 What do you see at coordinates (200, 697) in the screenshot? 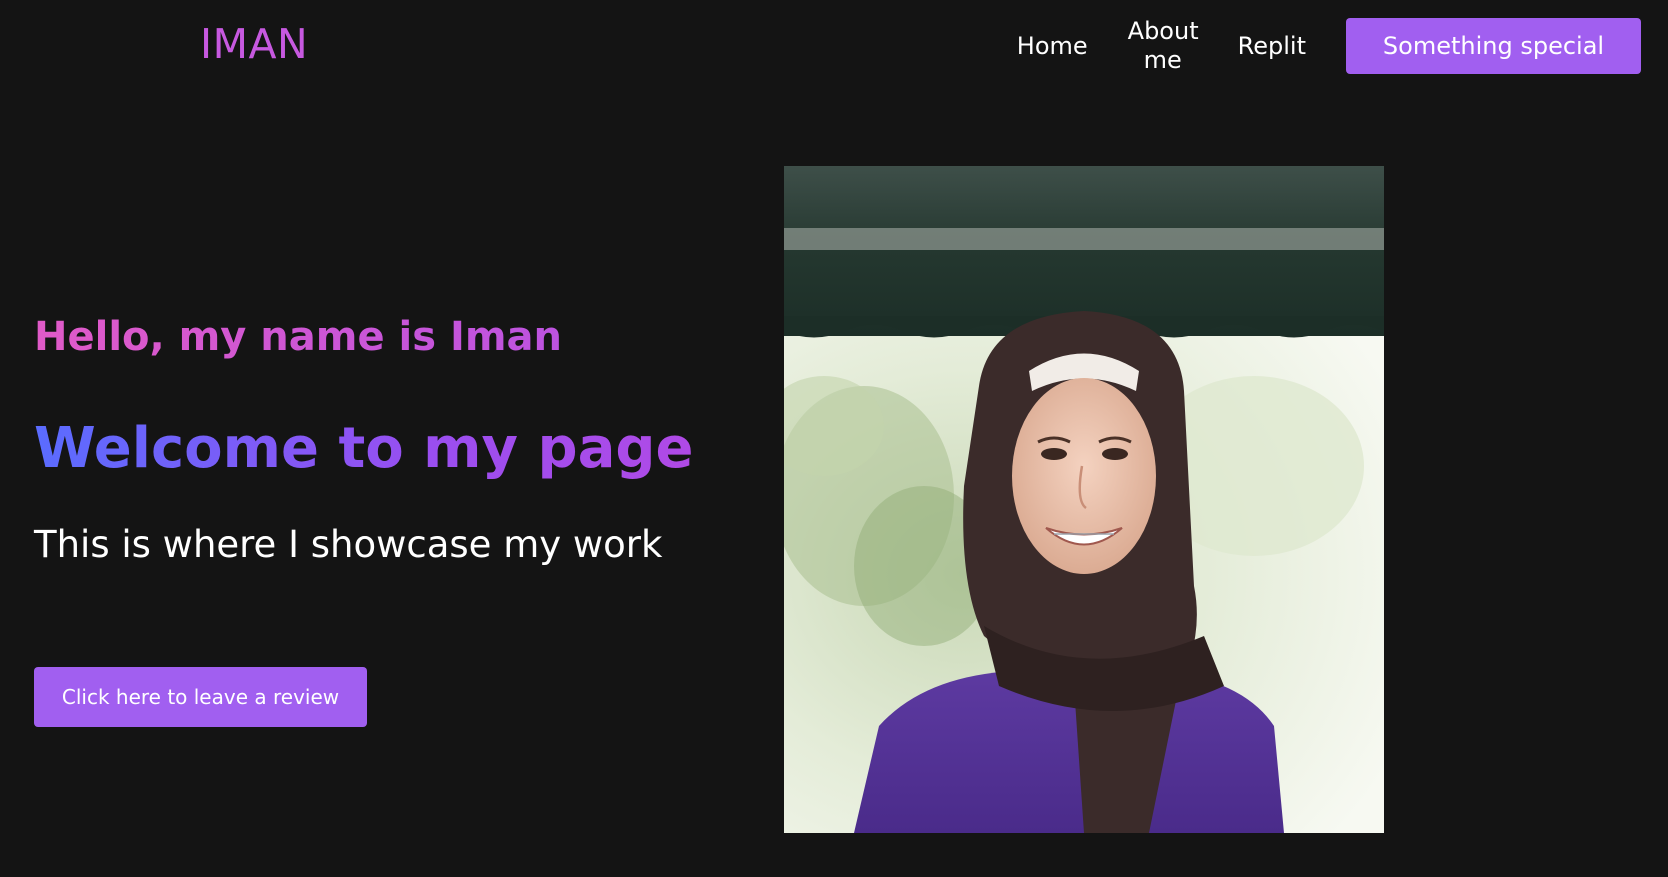
I see `leave-review-button: Click here to leave a review` at bounding box center [200, 697].